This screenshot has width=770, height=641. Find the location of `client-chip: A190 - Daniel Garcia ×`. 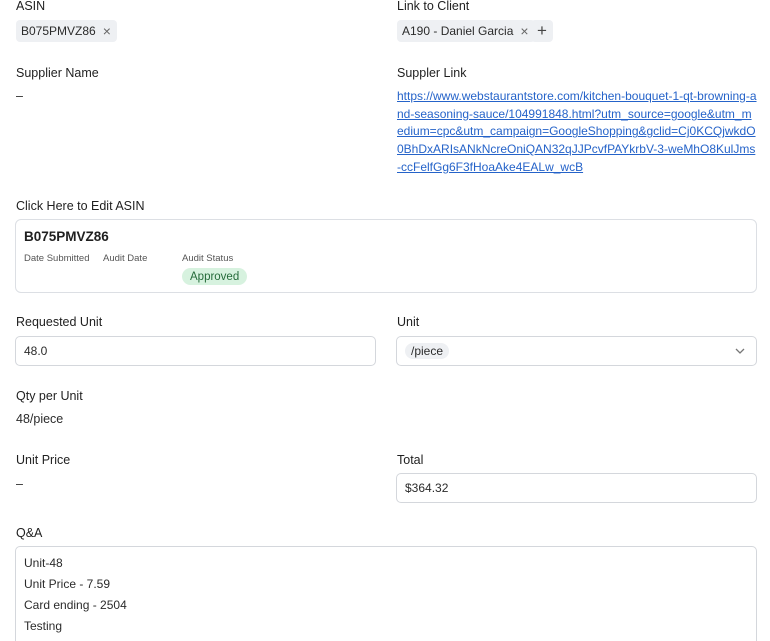

client-chip: A190 - Daniel Garcia × is located at coordinates (466, 31).